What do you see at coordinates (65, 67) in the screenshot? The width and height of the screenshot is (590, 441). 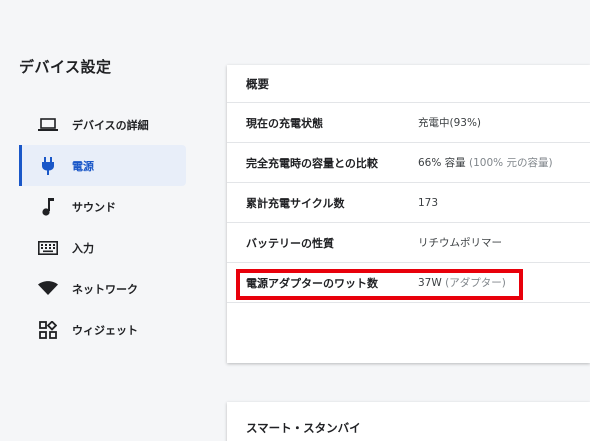 I see `page-title: デバイス設定` at bounding box center [65, 67].